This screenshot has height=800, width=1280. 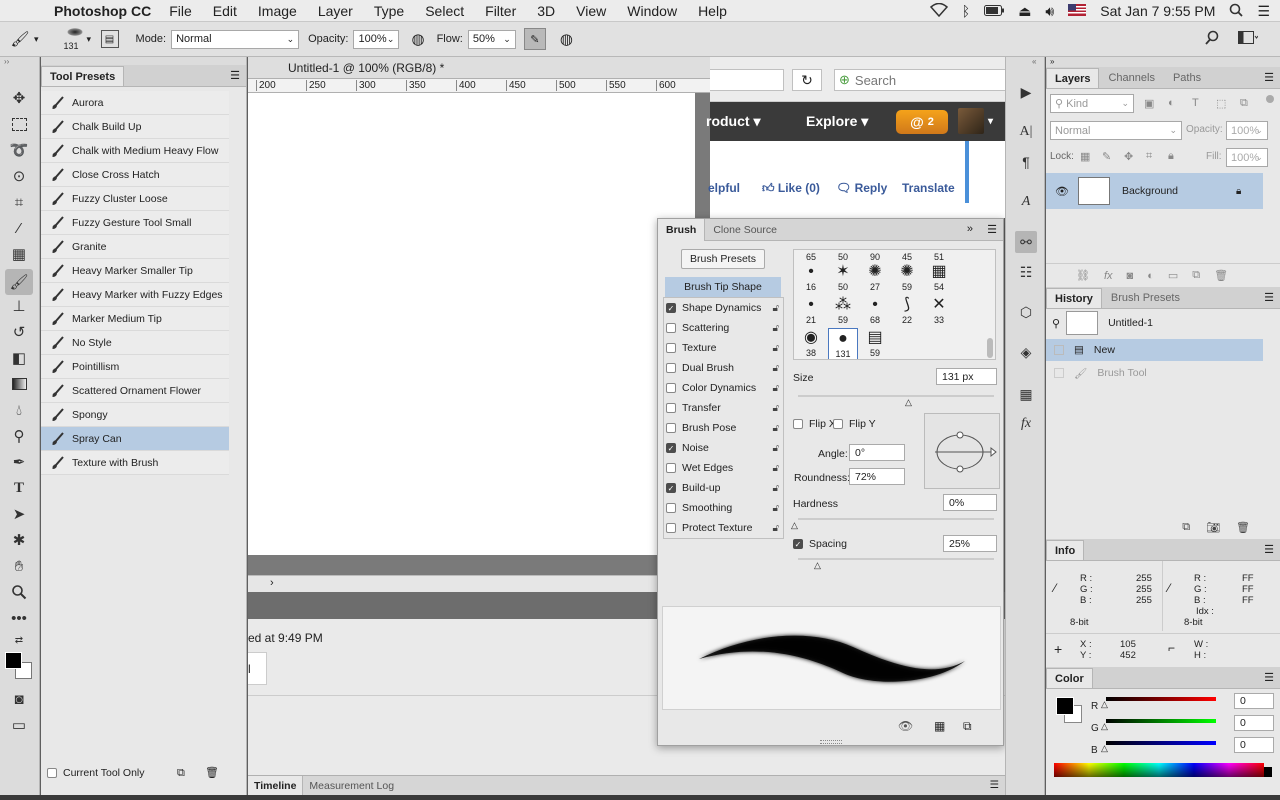 I want to click on notification-center-icon: ☰, so click(x=1263, y=11).